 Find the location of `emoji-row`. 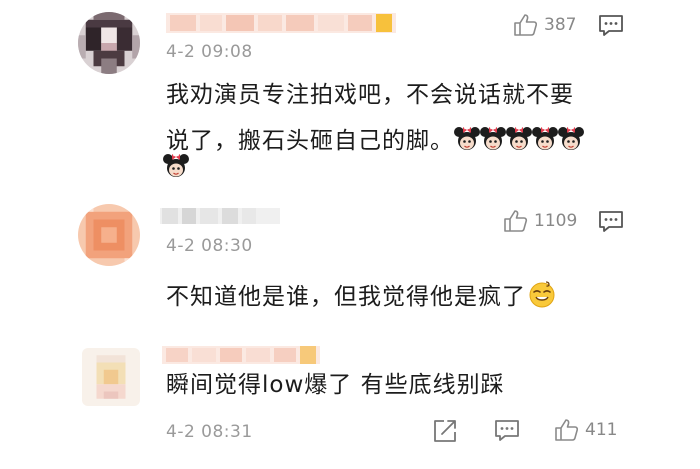

emoji-row is located at coordinates (519, 140).